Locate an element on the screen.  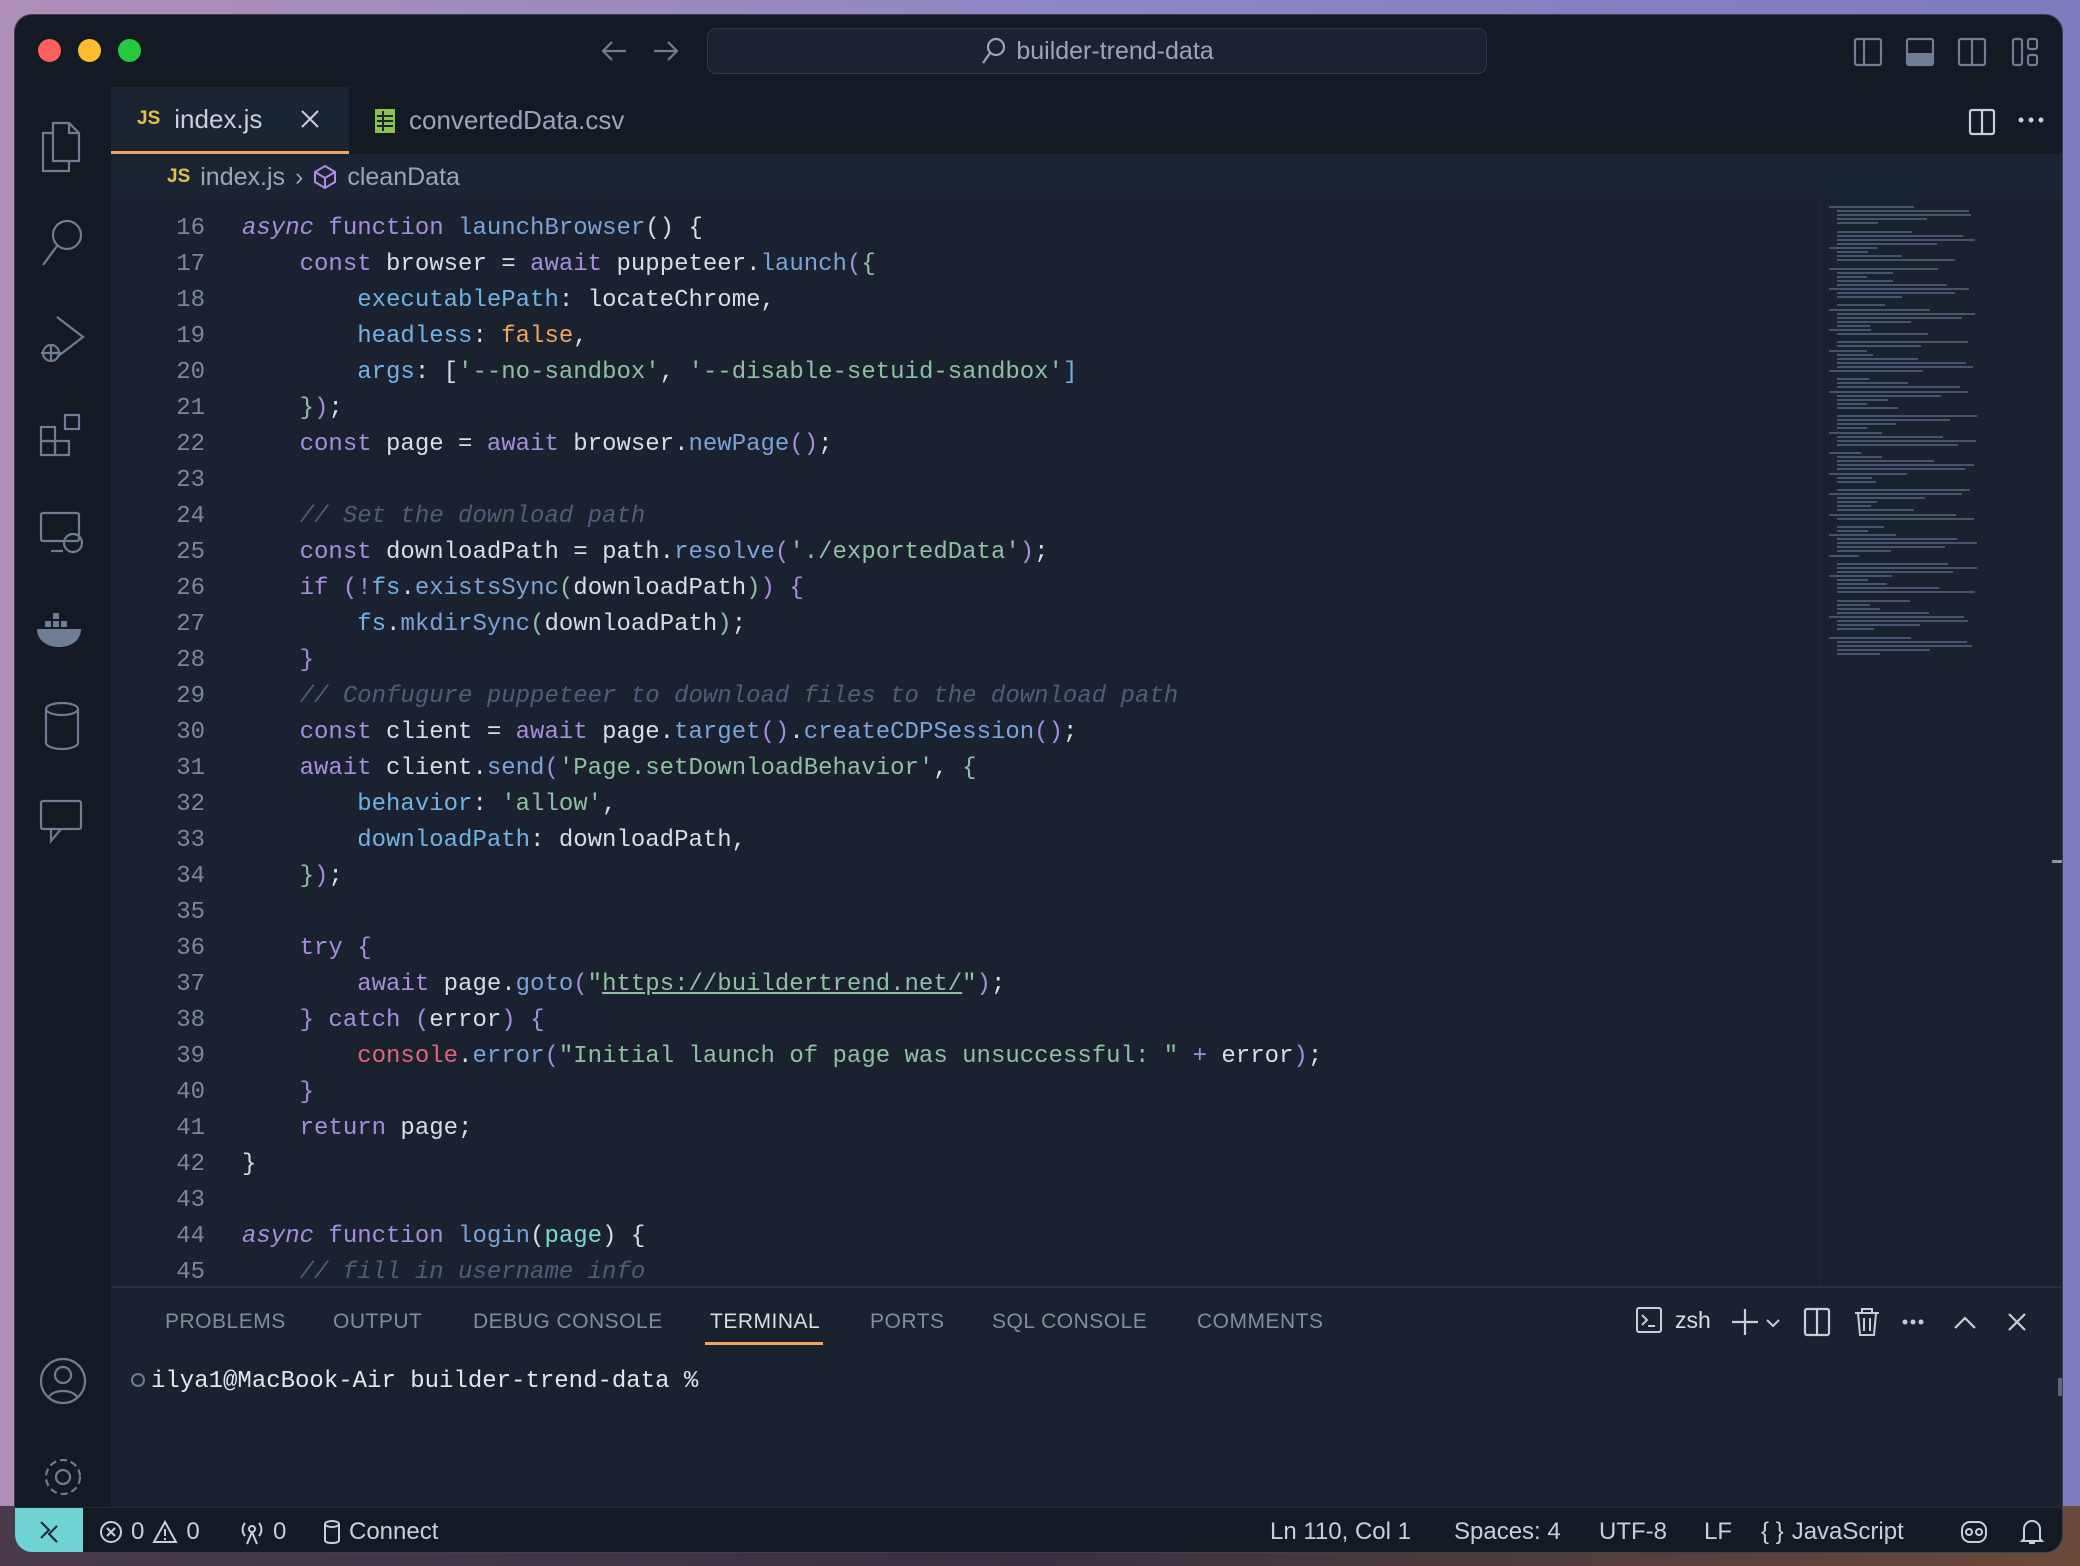
panel-tab-comments: COMMENTS is located at coordinates (1260, 1322).